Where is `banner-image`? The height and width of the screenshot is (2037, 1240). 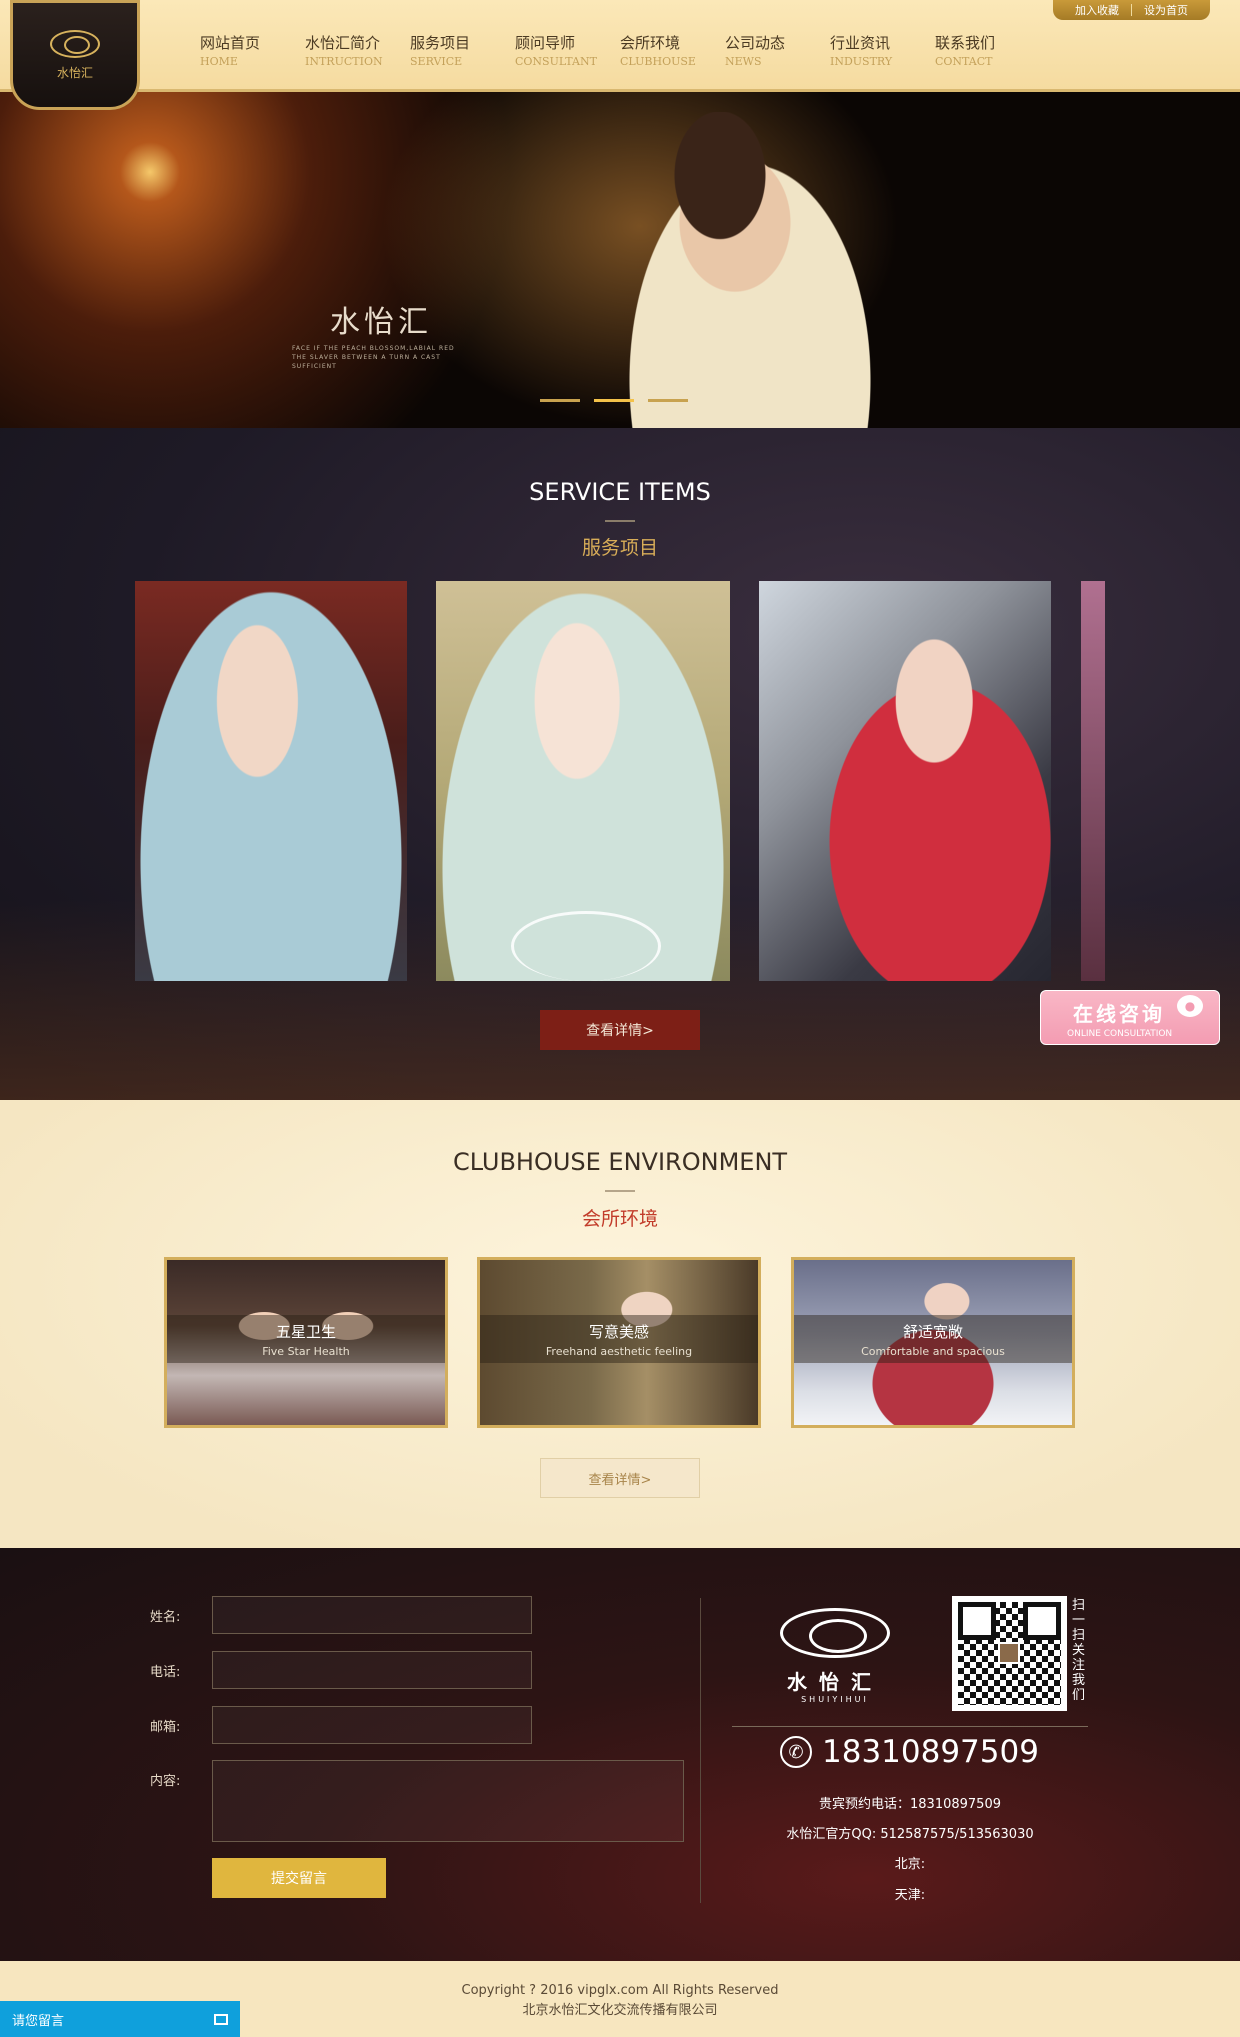
banner-image is located at coordinates (750, 270).